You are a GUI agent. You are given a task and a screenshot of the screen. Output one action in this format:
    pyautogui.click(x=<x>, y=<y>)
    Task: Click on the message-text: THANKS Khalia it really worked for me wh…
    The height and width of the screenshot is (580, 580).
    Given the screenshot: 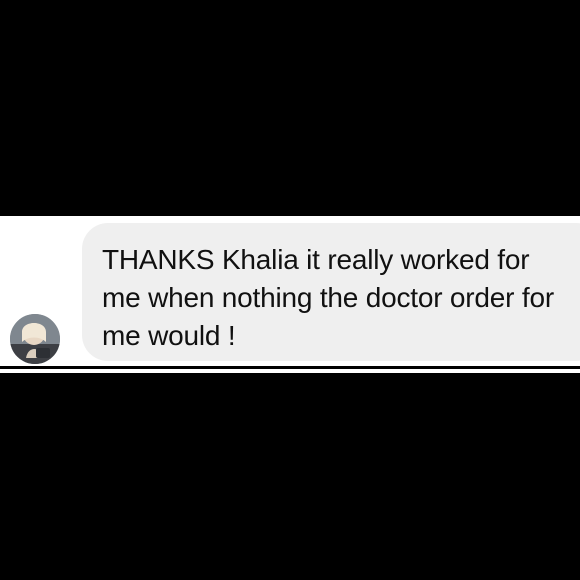 What is the action you would take?
    pyautogui.click(x=328, y=297)
    